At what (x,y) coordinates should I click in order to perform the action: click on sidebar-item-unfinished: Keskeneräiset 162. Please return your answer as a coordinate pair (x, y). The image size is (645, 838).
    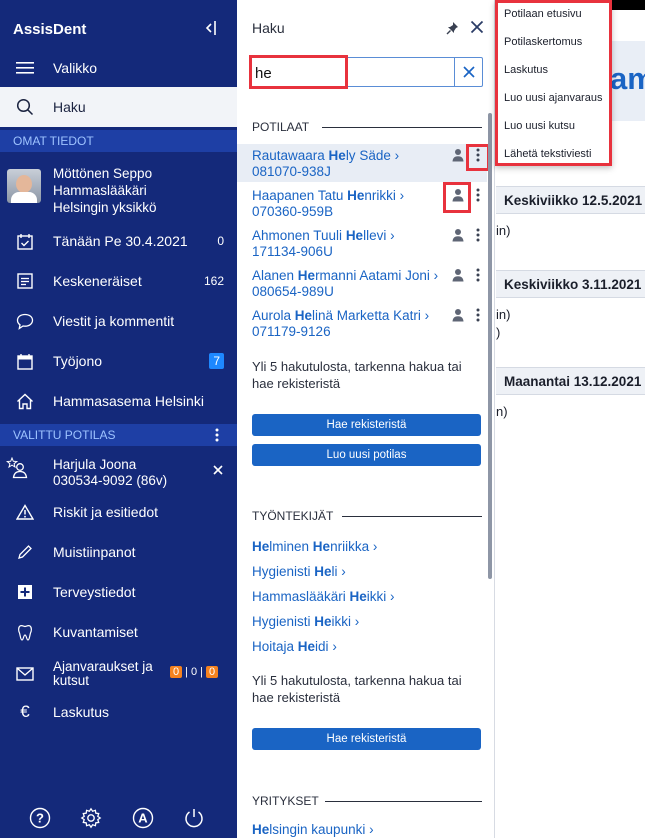
    Looking at the image, I should click on (118, 281).